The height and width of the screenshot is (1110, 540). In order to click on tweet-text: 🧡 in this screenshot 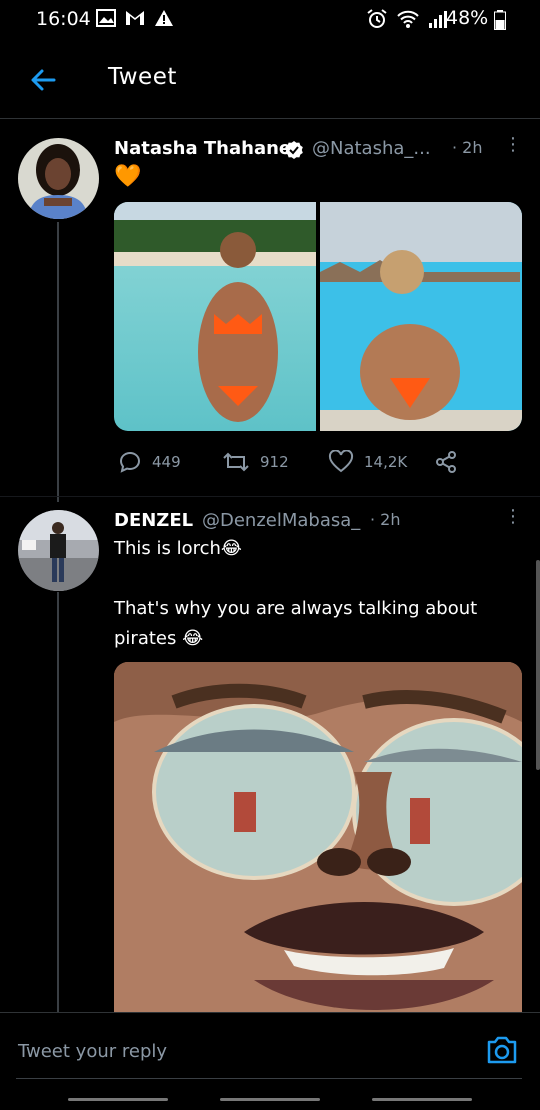, I will do `click(128, 176)`.